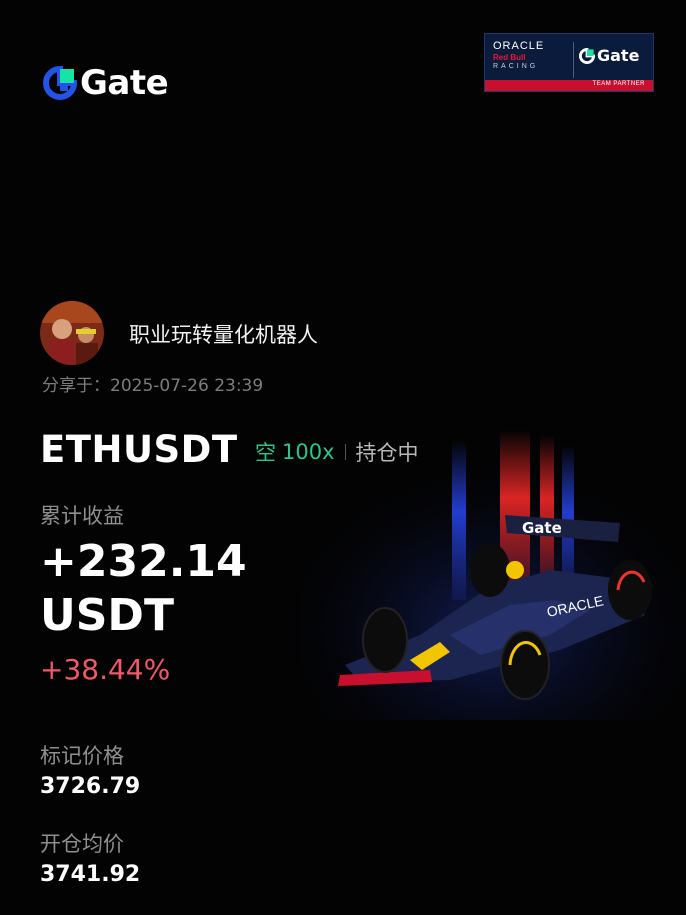 The height and width of the screenshot is (915, 686). Describe the element at coordinates (569, 62) in the screenshot. I see `team-partner-badge: ORACLE Red Bull RACING Gate TEAM PARTNER` at that location.